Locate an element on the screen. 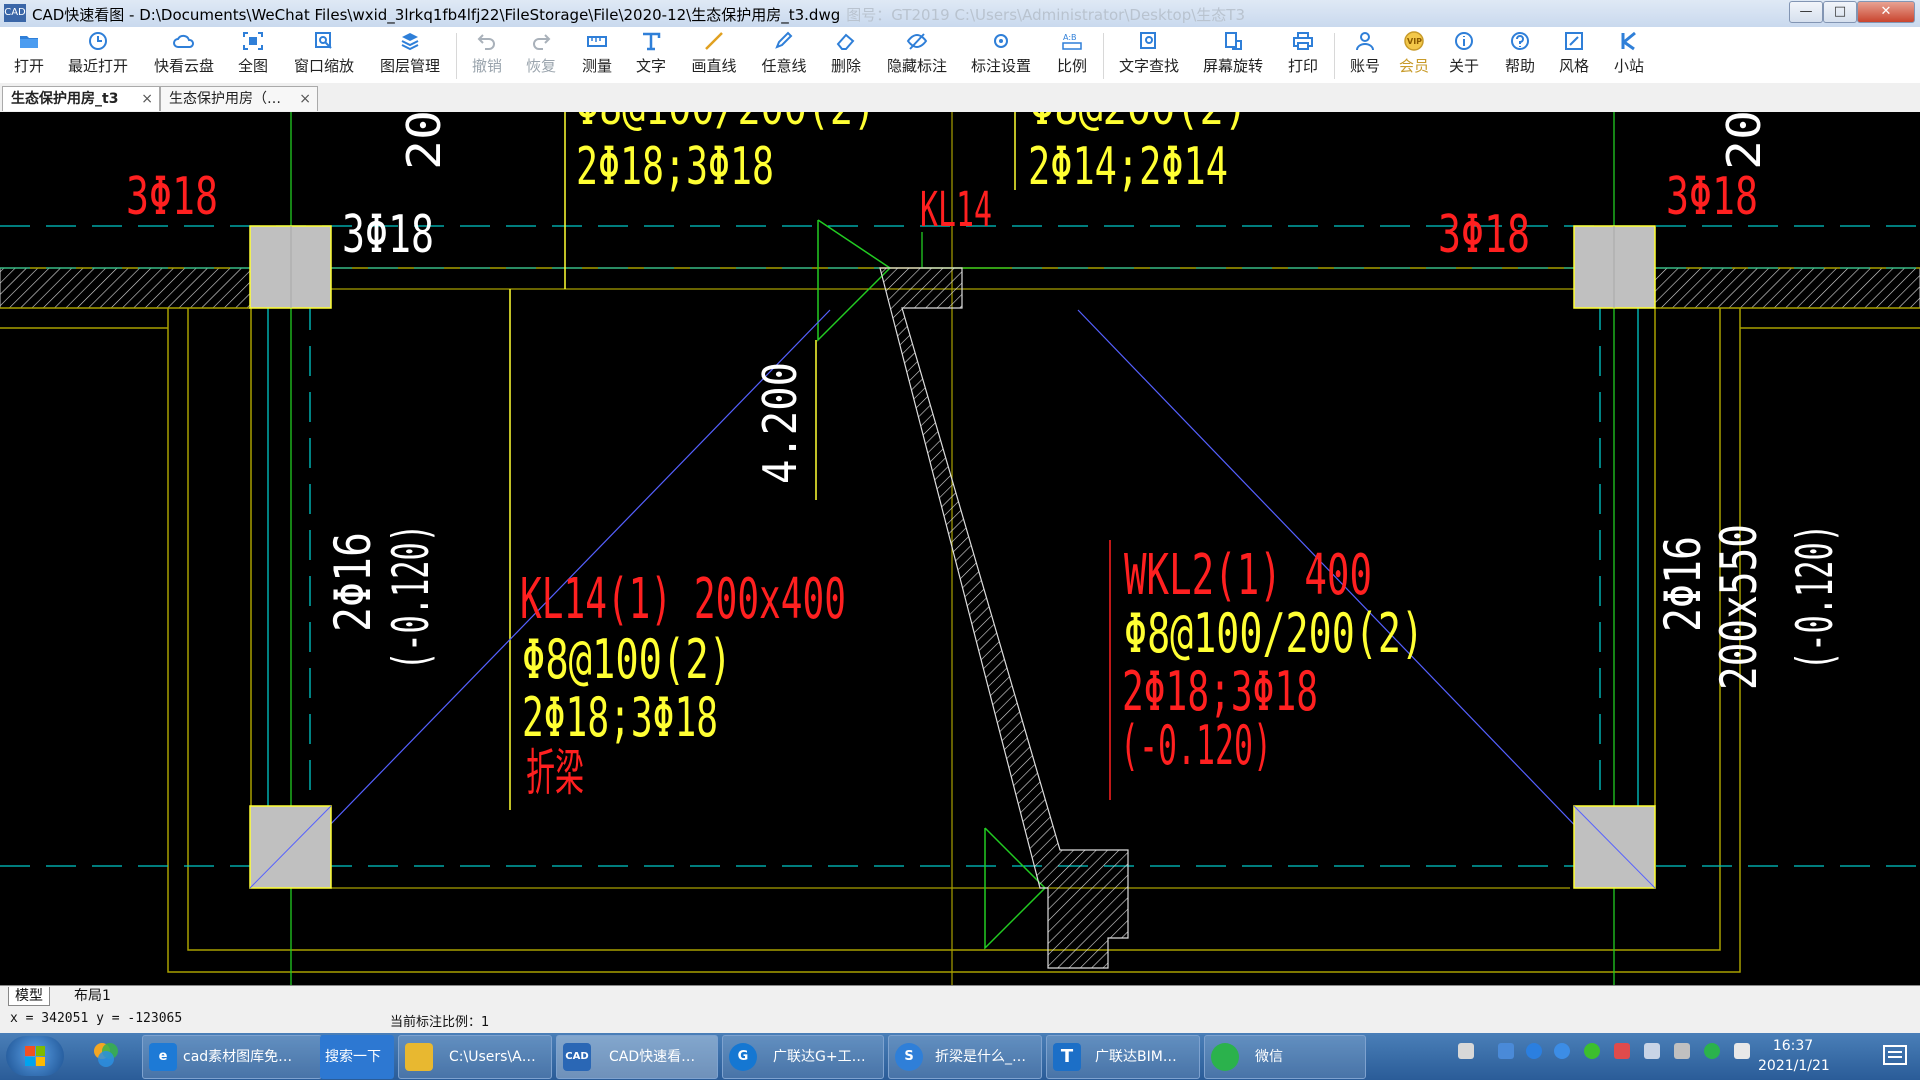  layout-tab-layout1: 布局1 is located at coordinates (92, 996).